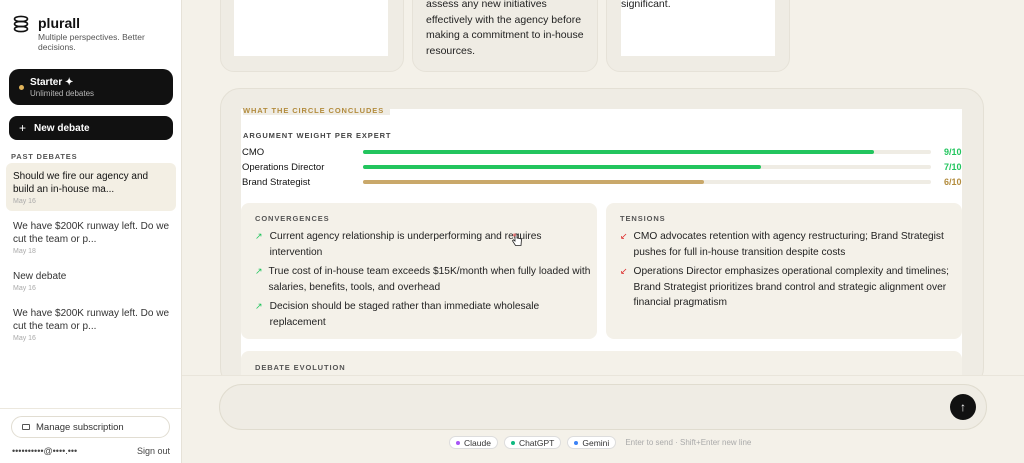 The image size is (1024, 463). I want to click on expert-card-text: significant., so click(646, 5).